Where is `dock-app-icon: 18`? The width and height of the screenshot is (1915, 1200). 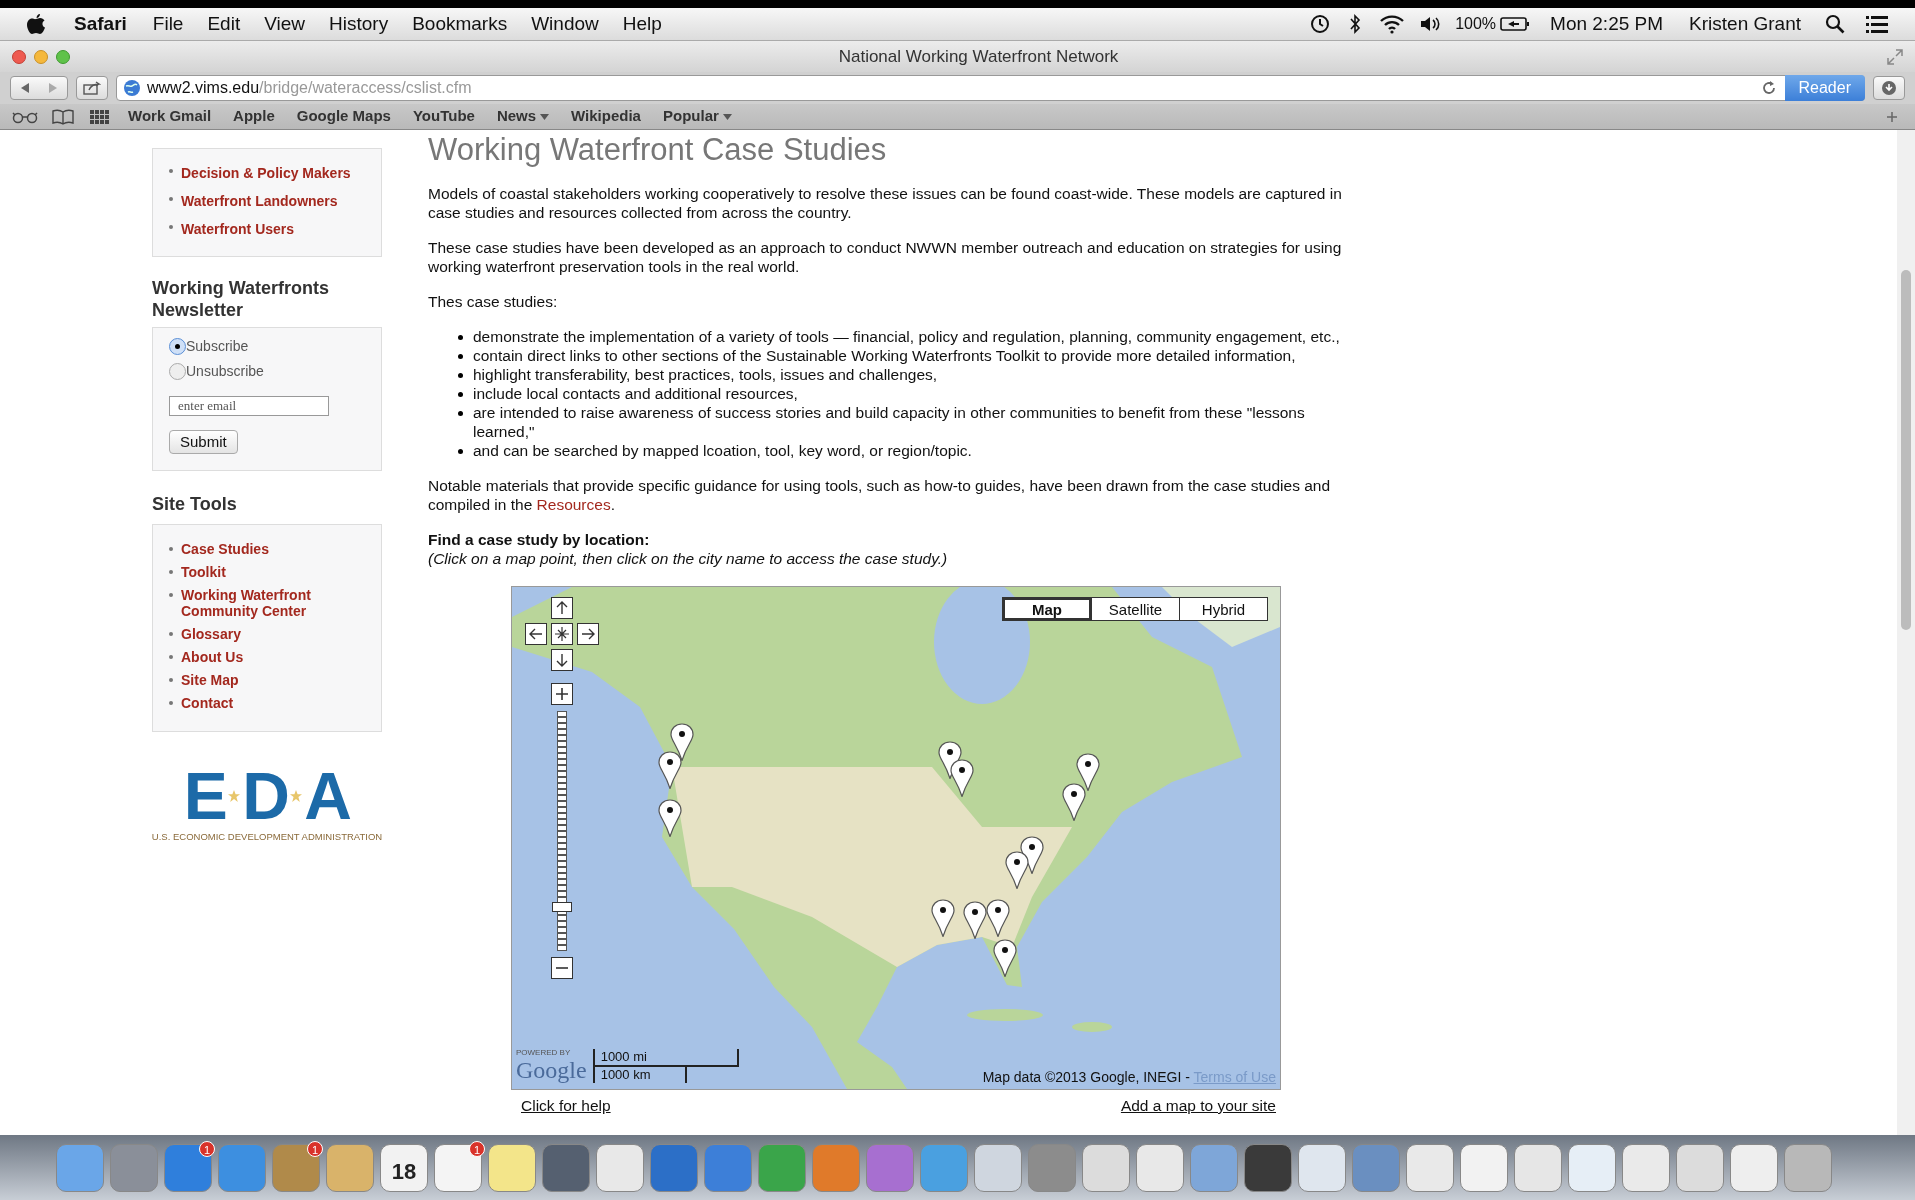 dock-app-icon: 18 is located at coordinates (404, 1167).